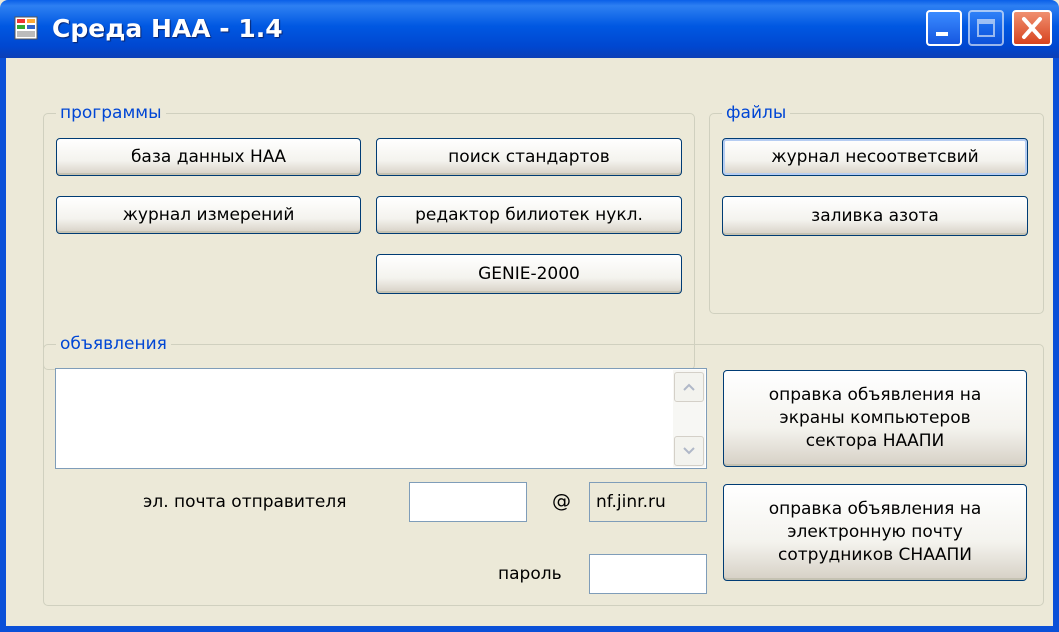  Describe the element at coordinates (875, 157) in the screenshot. I see `nonconformity-log-button: журнал несоответсвий` at that location.